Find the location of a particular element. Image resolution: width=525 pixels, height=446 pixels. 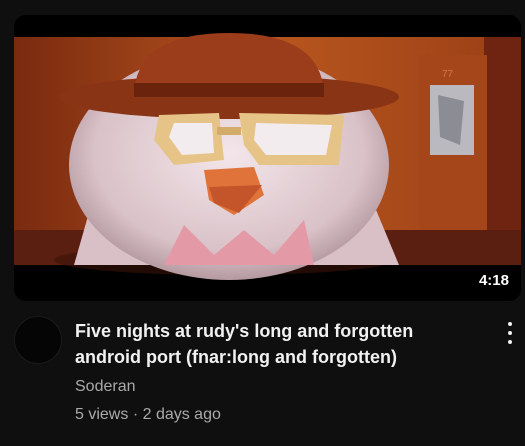

video-stats: 5 views · 2 days ago is located at coordinates (275, 415).